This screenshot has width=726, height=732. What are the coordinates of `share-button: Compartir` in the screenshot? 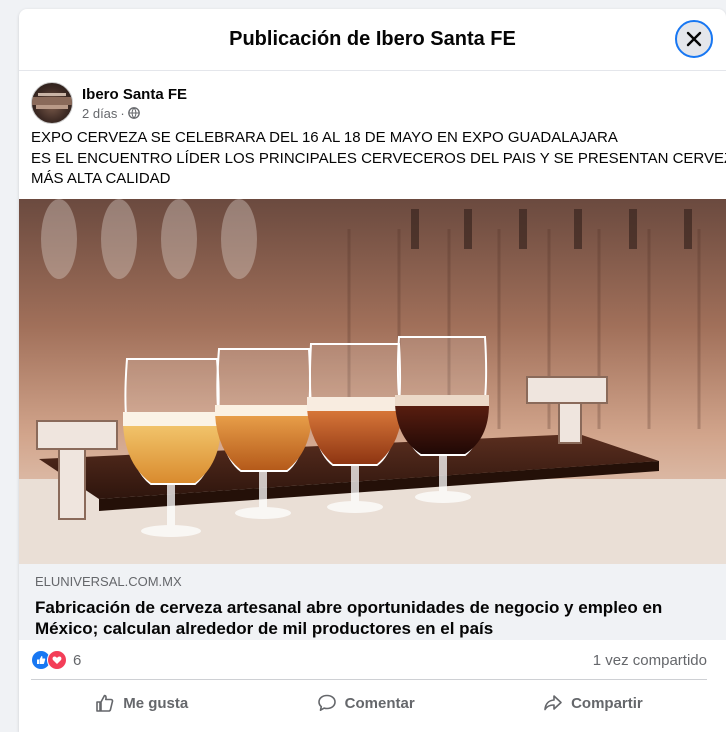 It's located at (593, 703).